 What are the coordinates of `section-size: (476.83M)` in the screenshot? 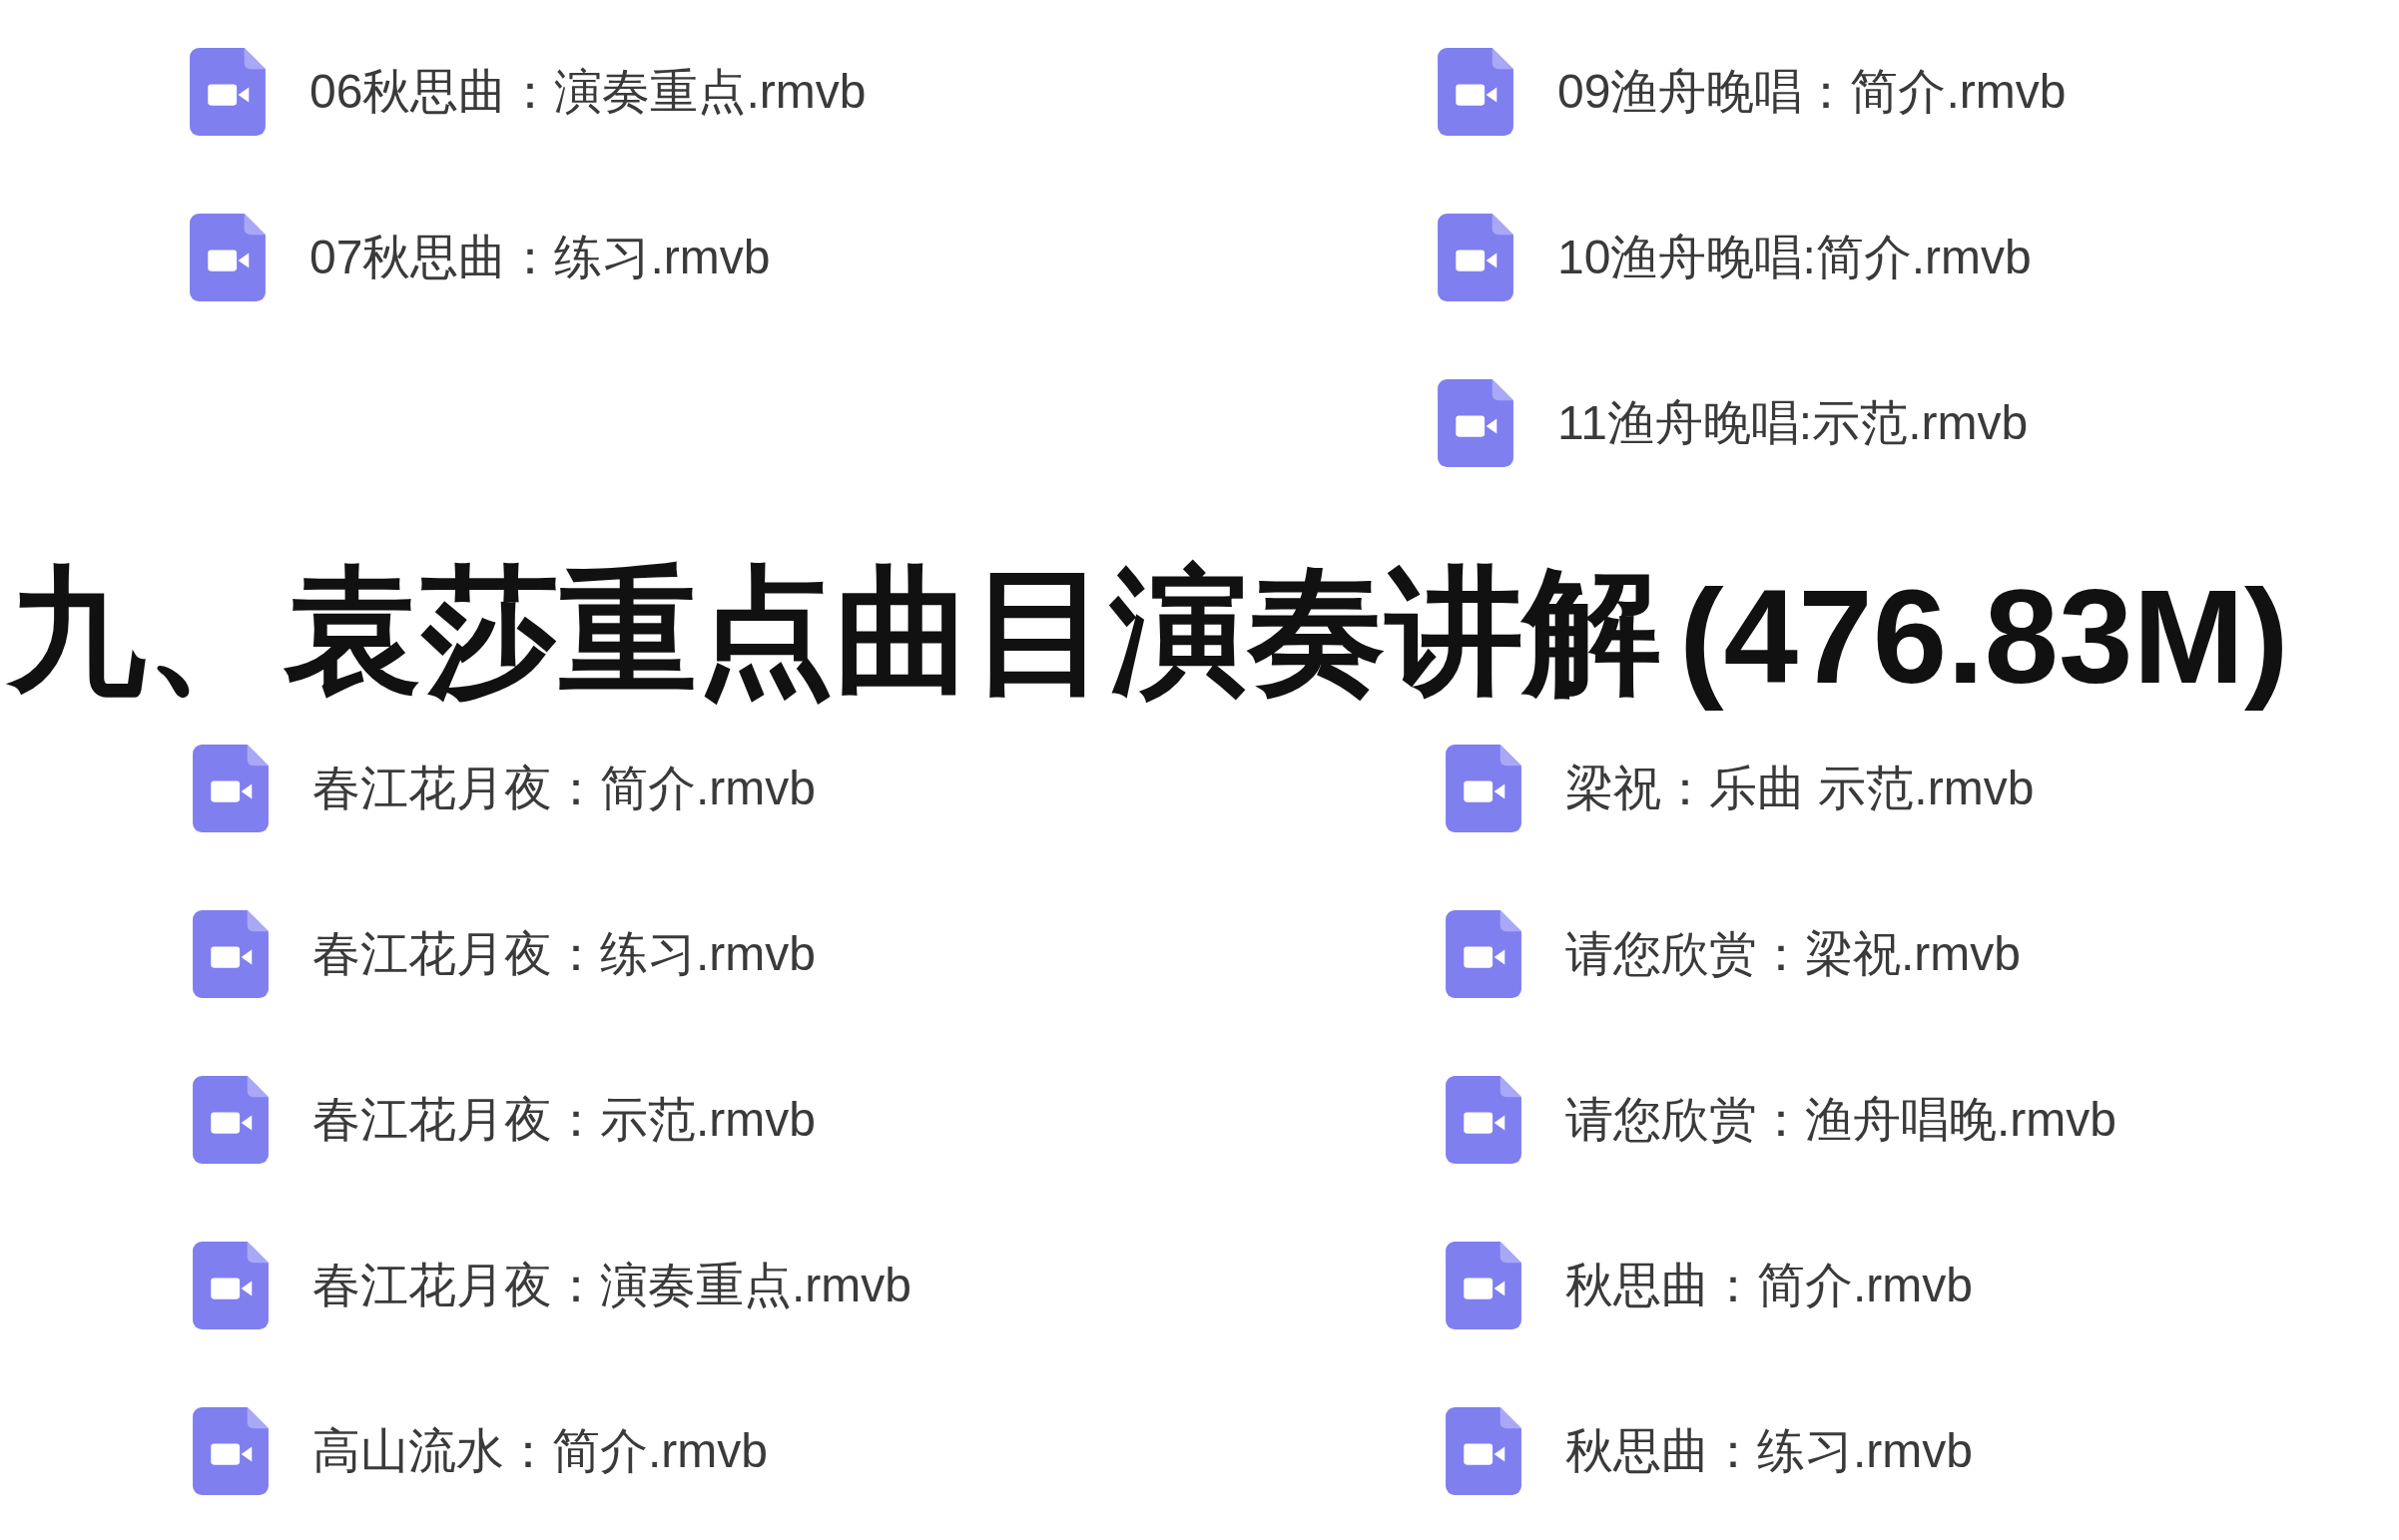 It's located at (1984, 637).